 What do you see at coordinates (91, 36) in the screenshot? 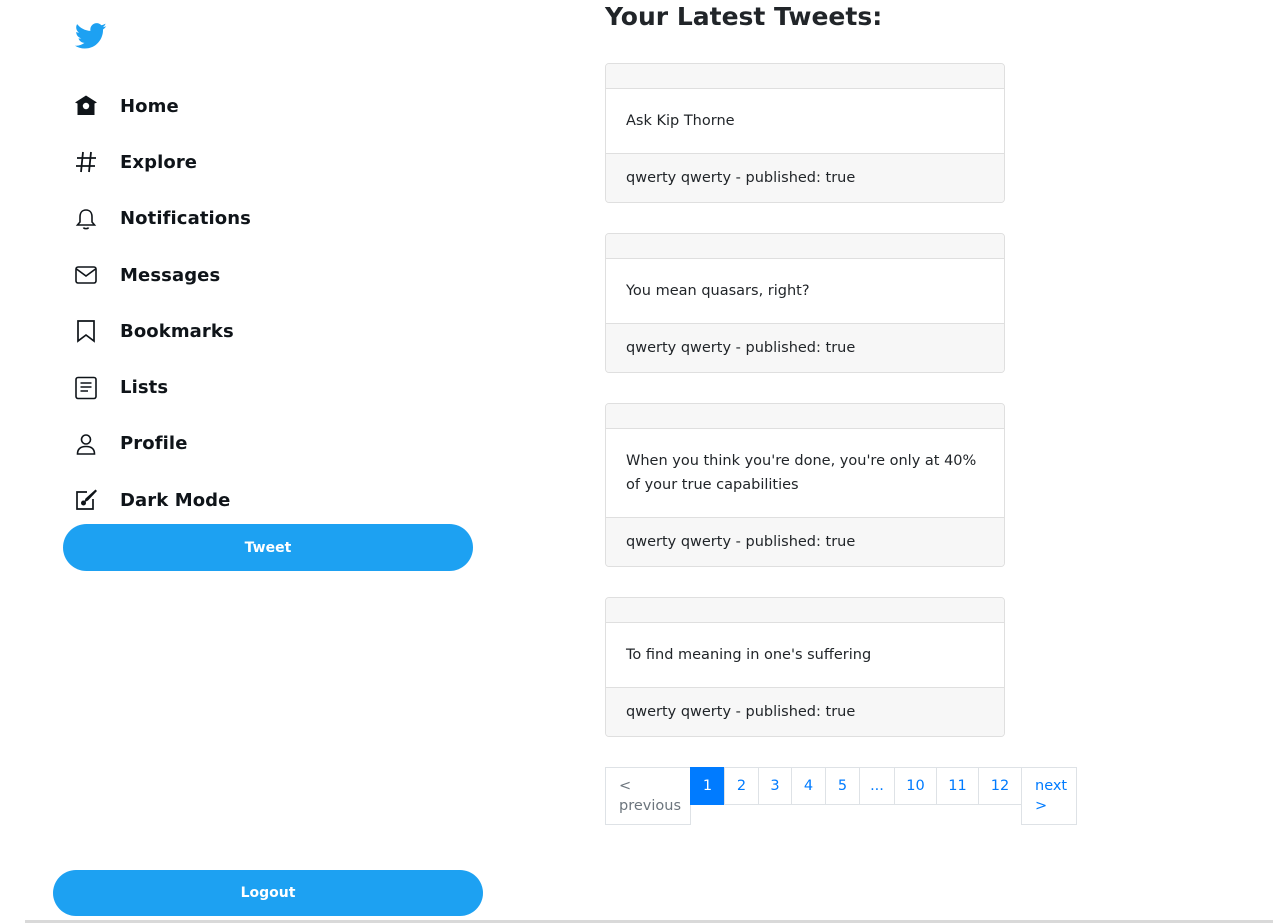
I see `twitter-bird-icon` at bounding box center [91, 36].